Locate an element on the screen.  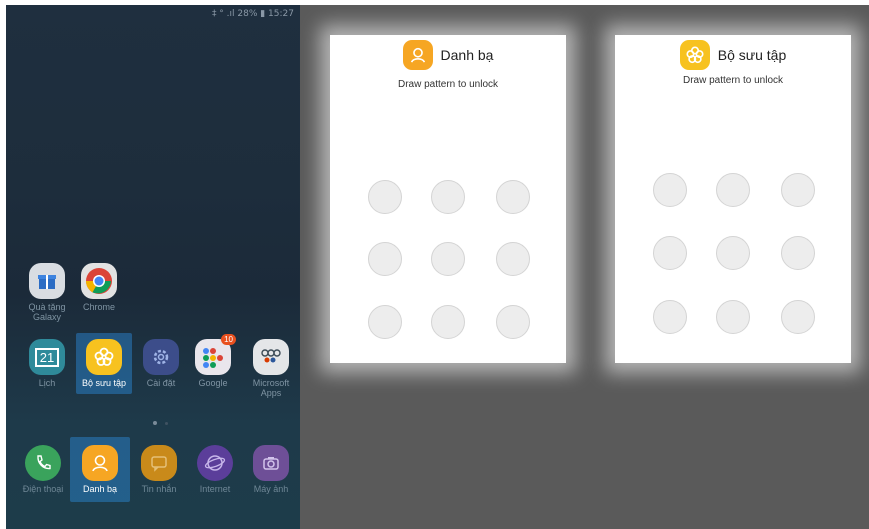
app-dien-thoai: Điện thoại is located at coordinates (43, 469).